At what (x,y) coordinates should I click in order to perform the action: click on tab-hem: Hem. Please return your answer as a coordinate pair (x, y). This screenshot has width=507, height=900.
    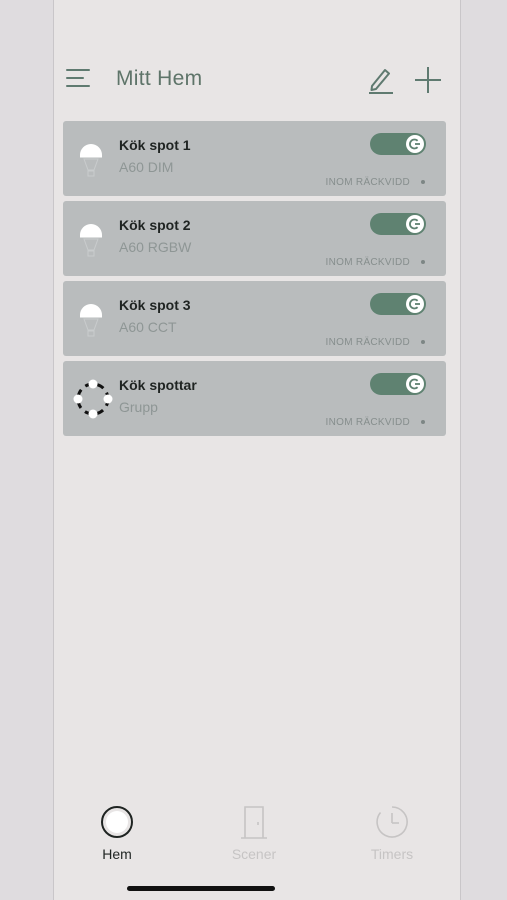
    Looking at the image, I should click on (117, 833).